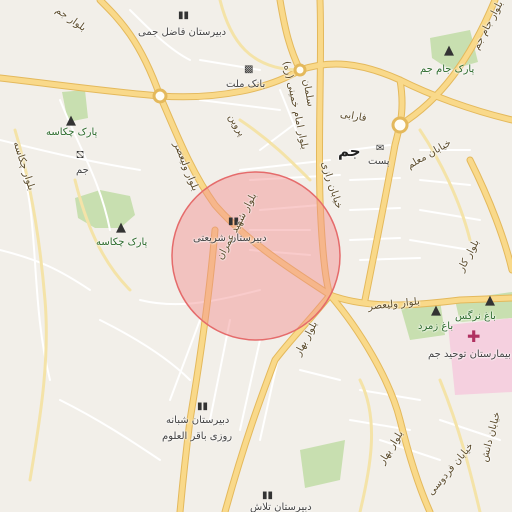  Describe the element at coordinates (379, 161) in the screenshot. I see `post-label: پست` at that location.